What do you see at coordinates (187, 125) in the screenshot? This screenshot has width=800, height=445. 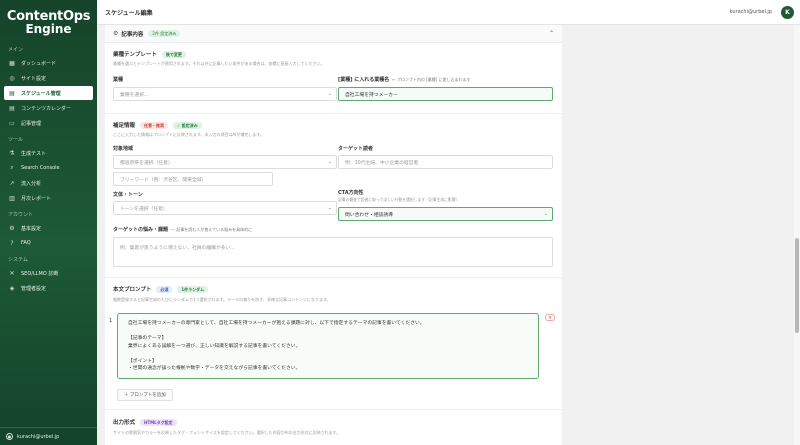 I see `supplement-badge-set: ✓ 設定済み` at bounding box center [187, 125].